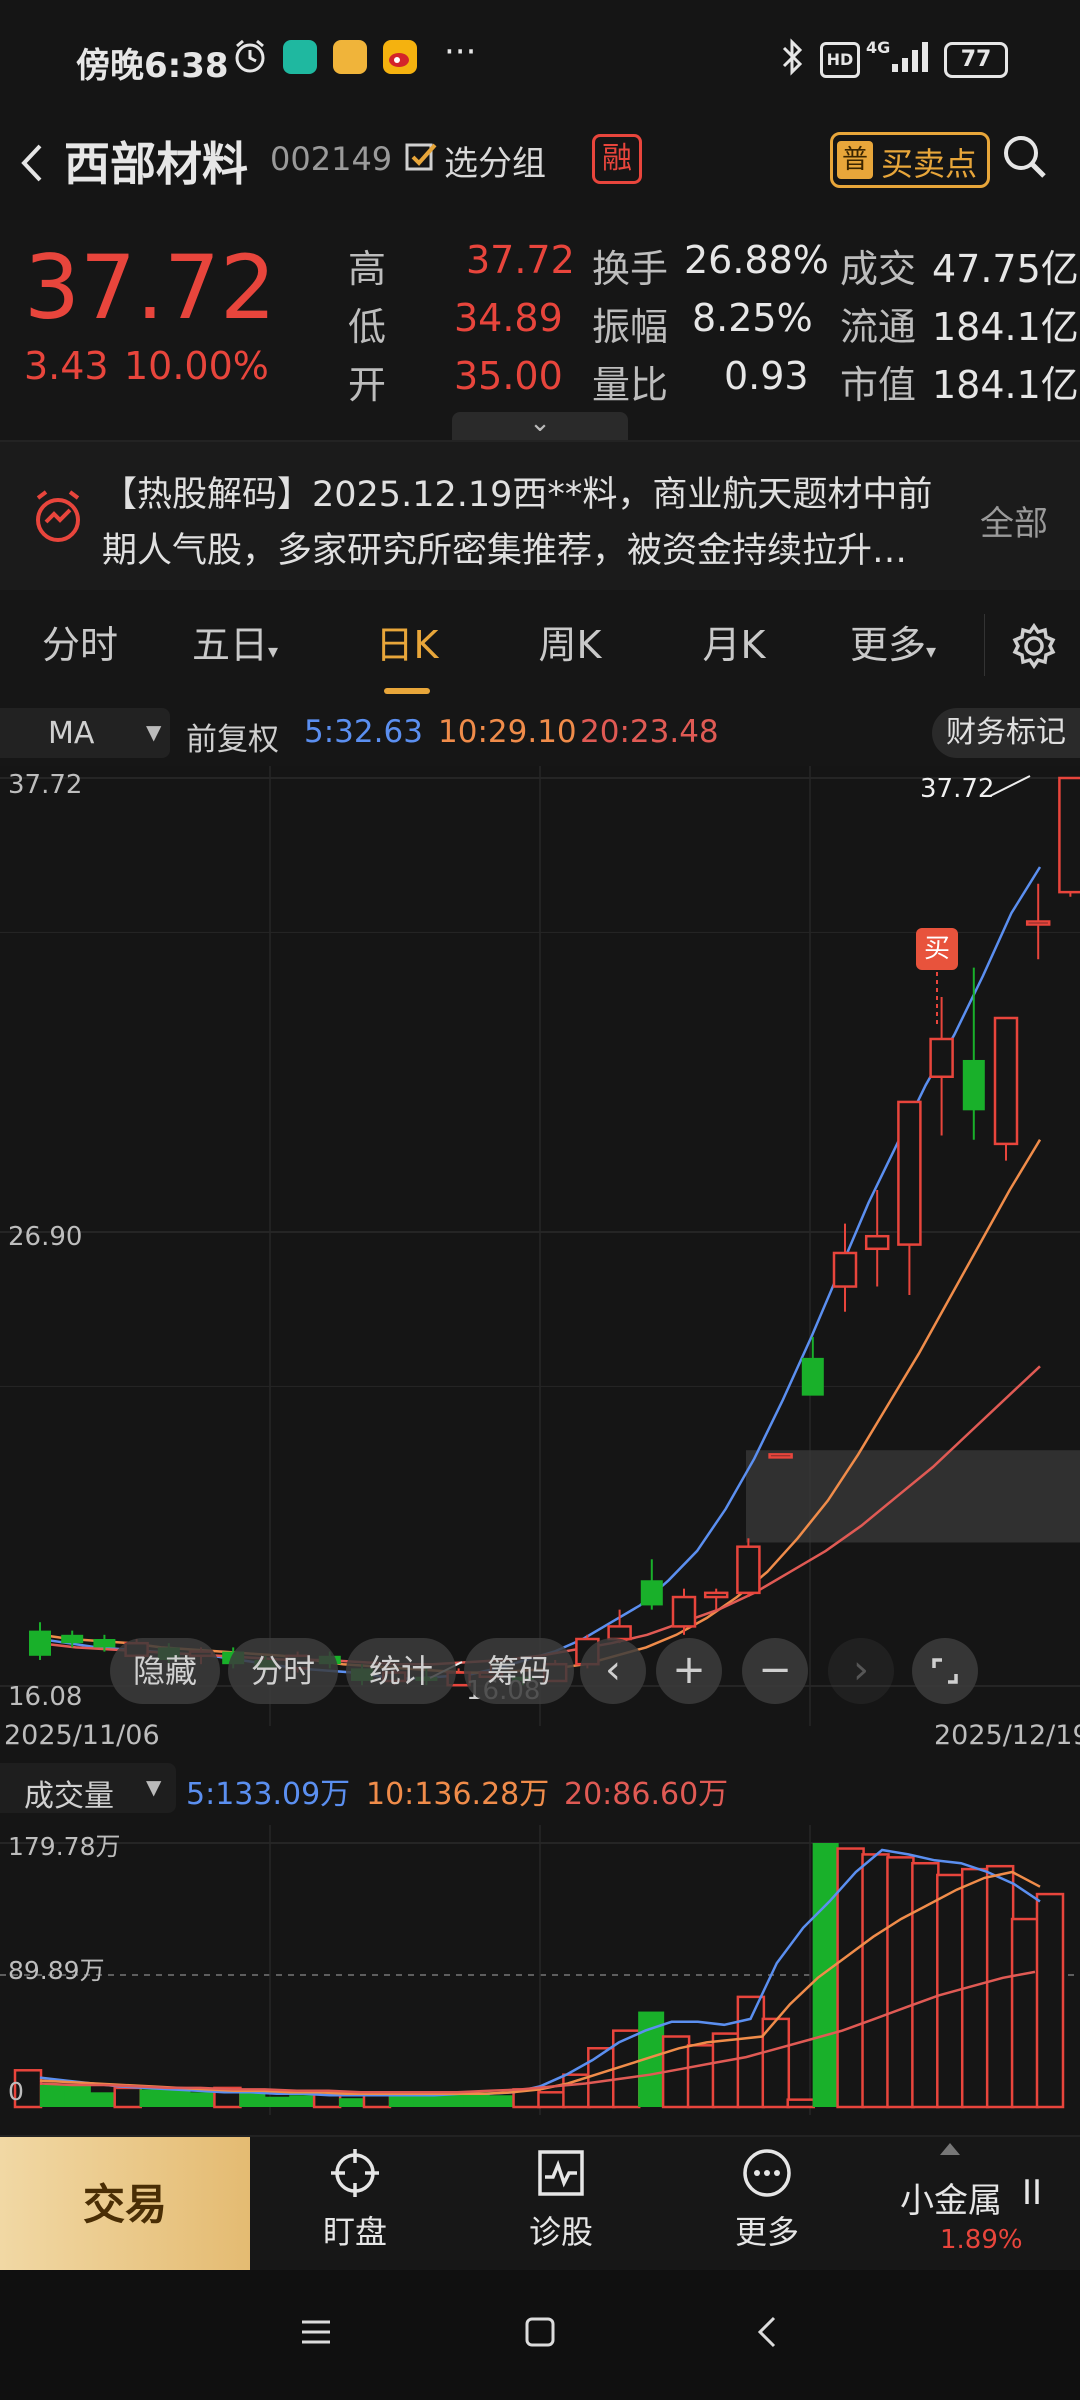 This screenshot has height=2400, width=1080. What do you see at coordinates (1005, 385) in the screenshot?
I see `market-cap-value: 184.1亿` at bounding box center [1005, 385].